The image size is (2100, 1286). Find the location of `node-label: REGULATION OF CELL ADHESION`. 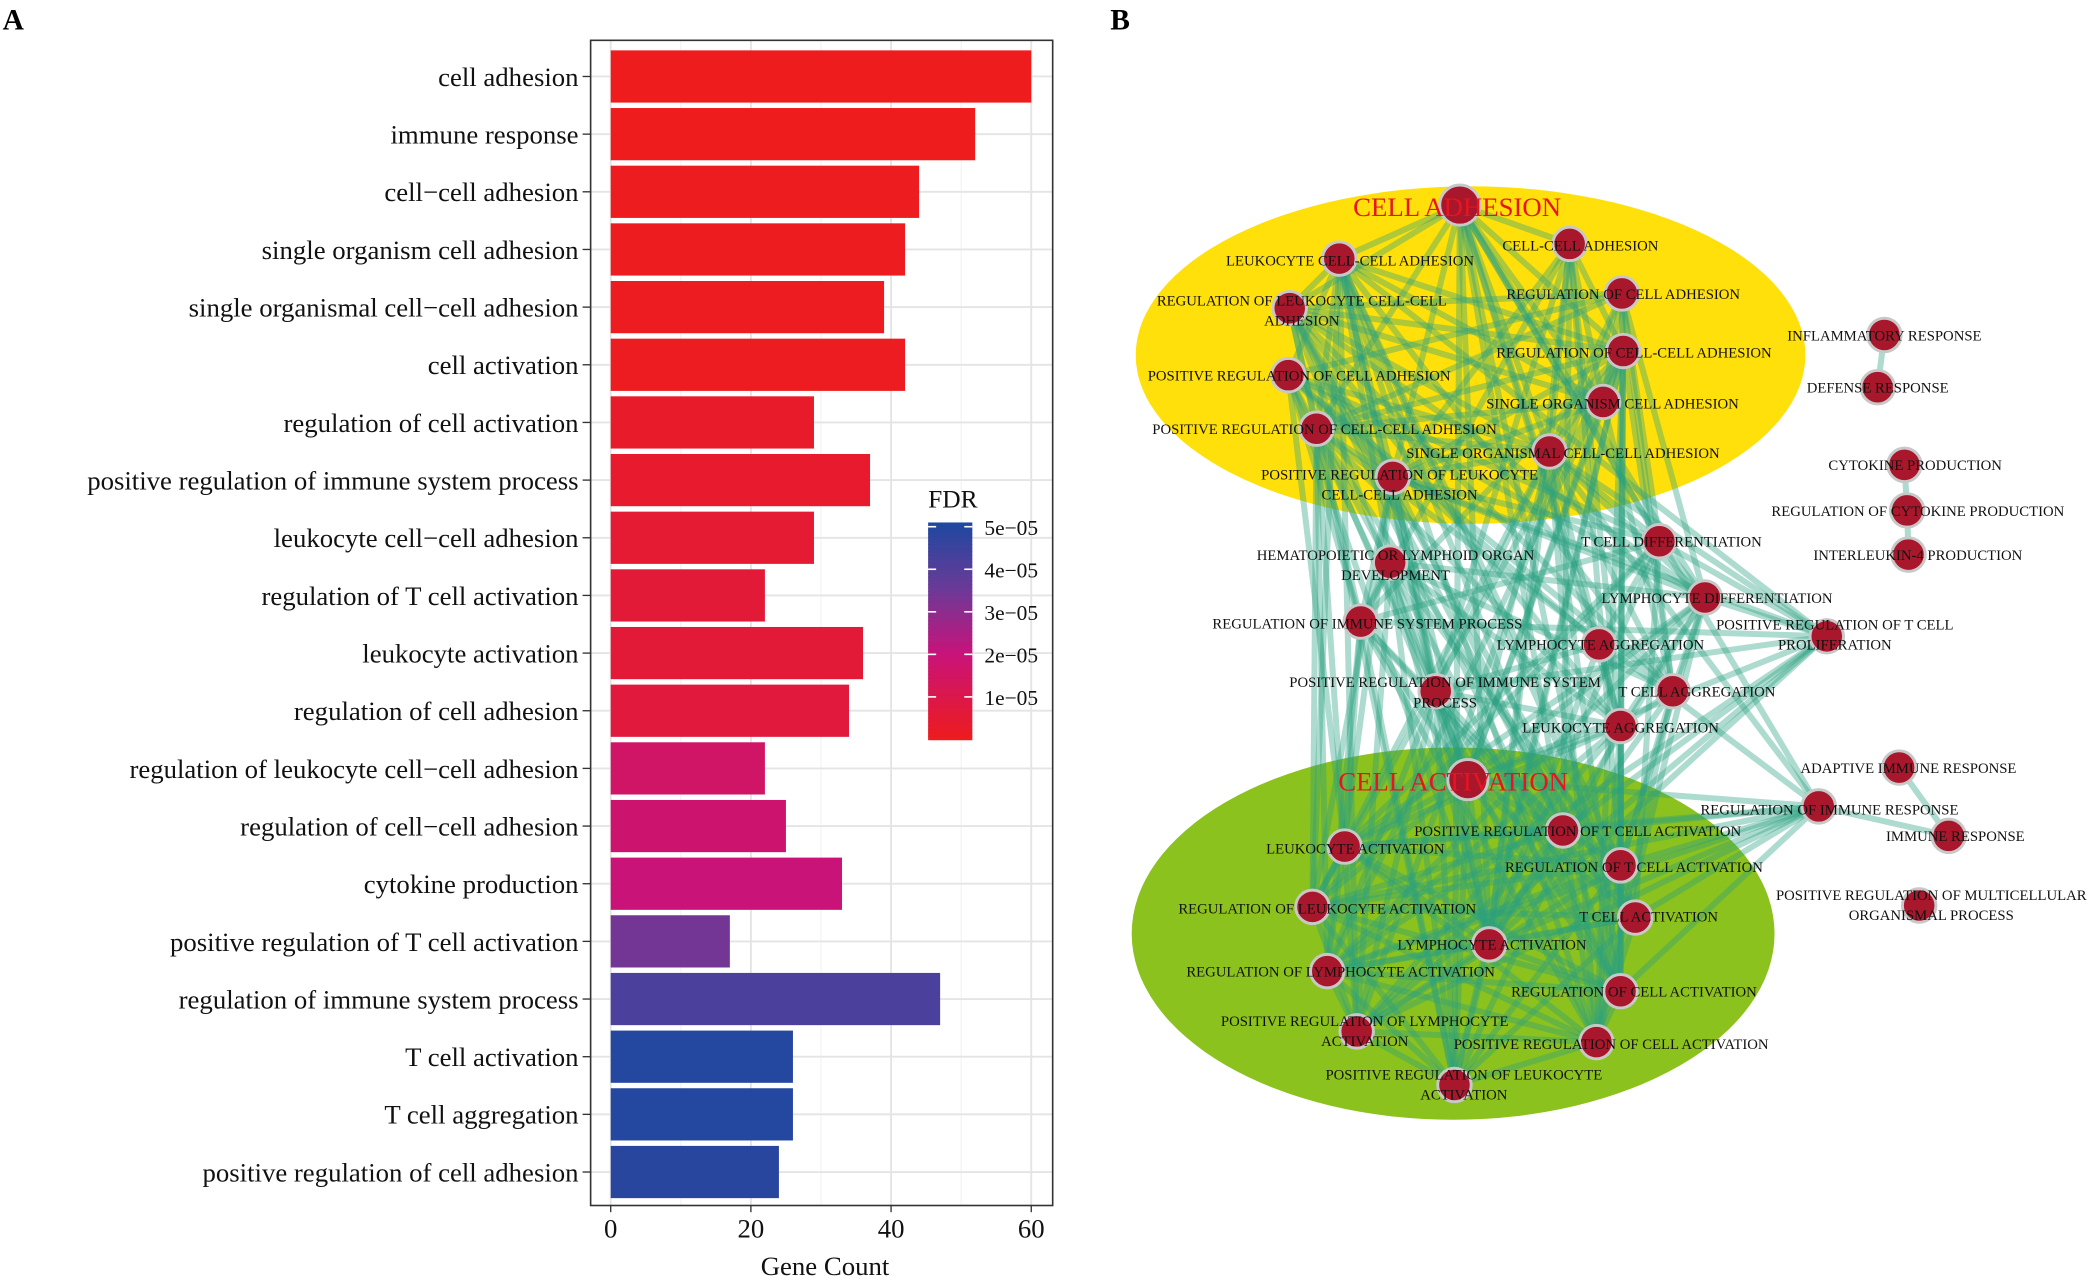

node-label: REGULATION OF CELL ADHESION is located at coordinates (1623, 295).